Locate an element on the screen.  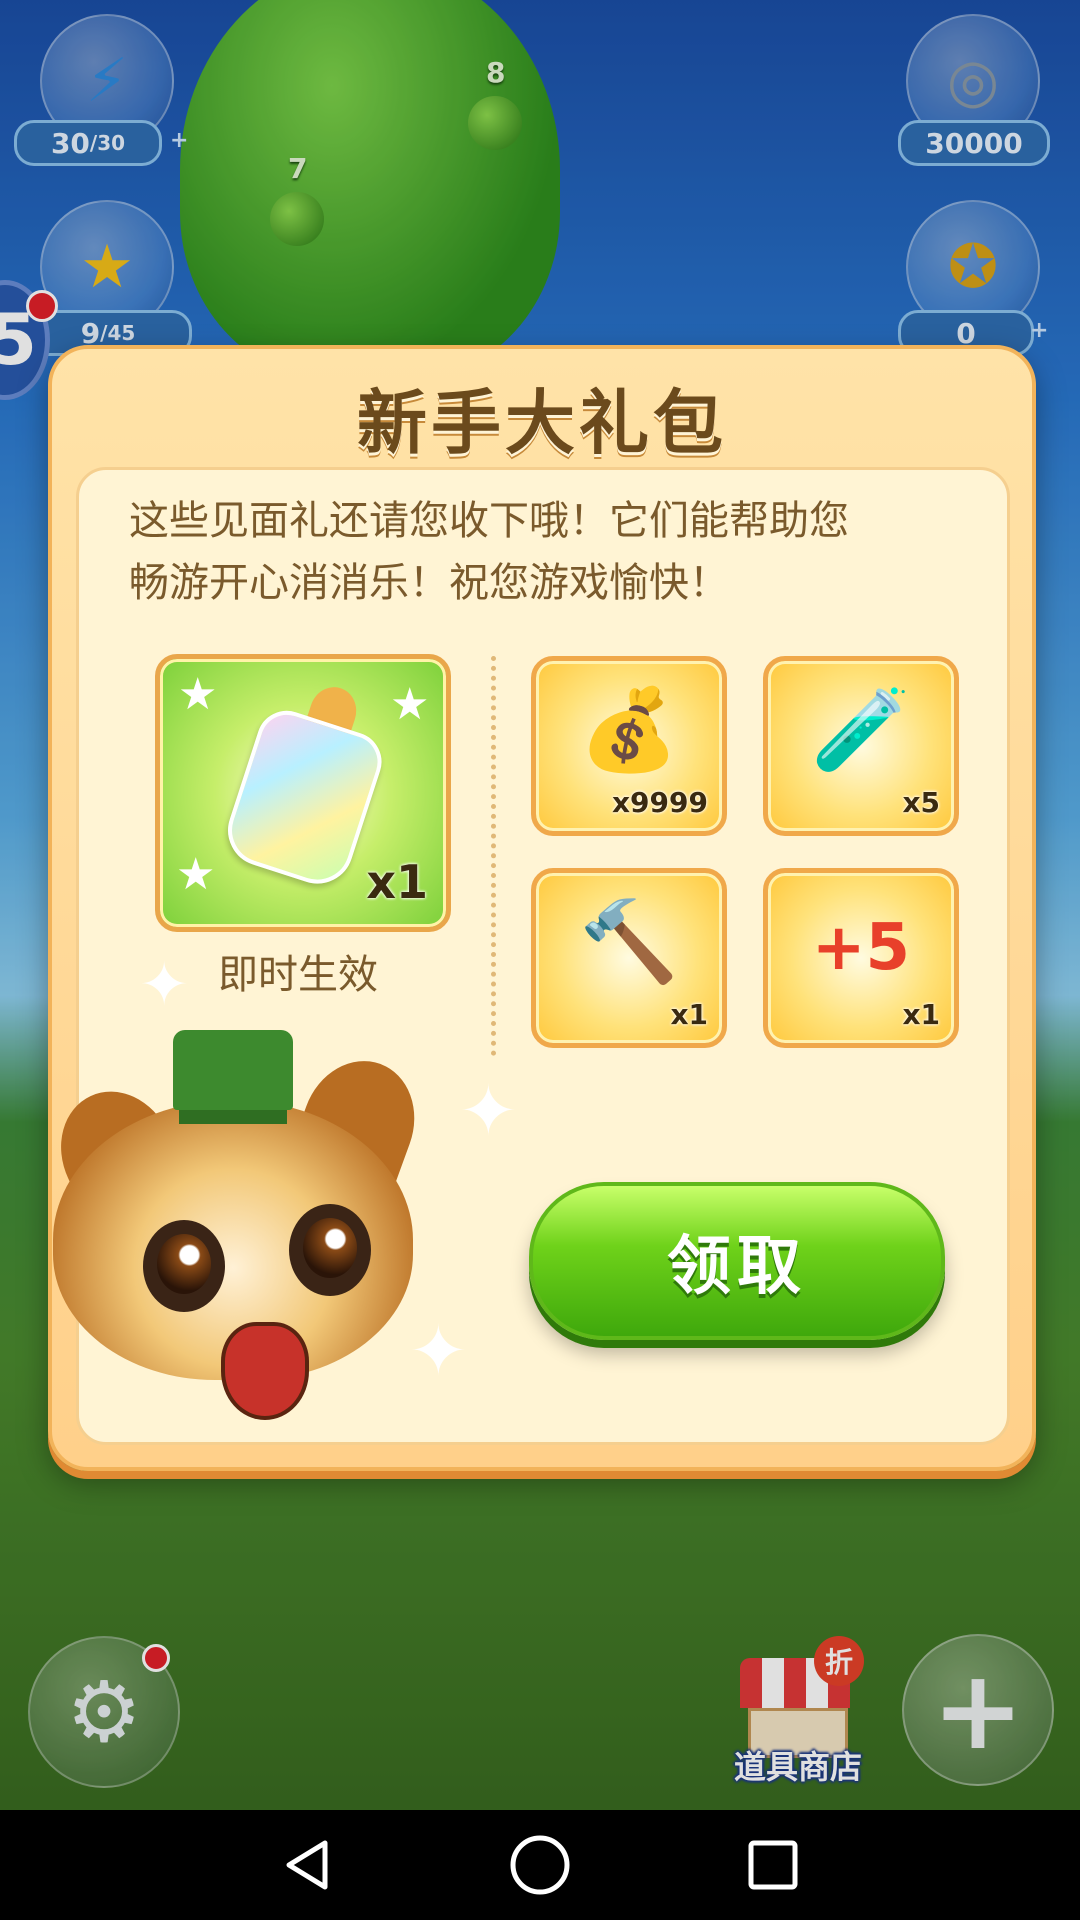
featured-reward-card: ★ ★ ★ x1 is located at coordinates (303, 793).